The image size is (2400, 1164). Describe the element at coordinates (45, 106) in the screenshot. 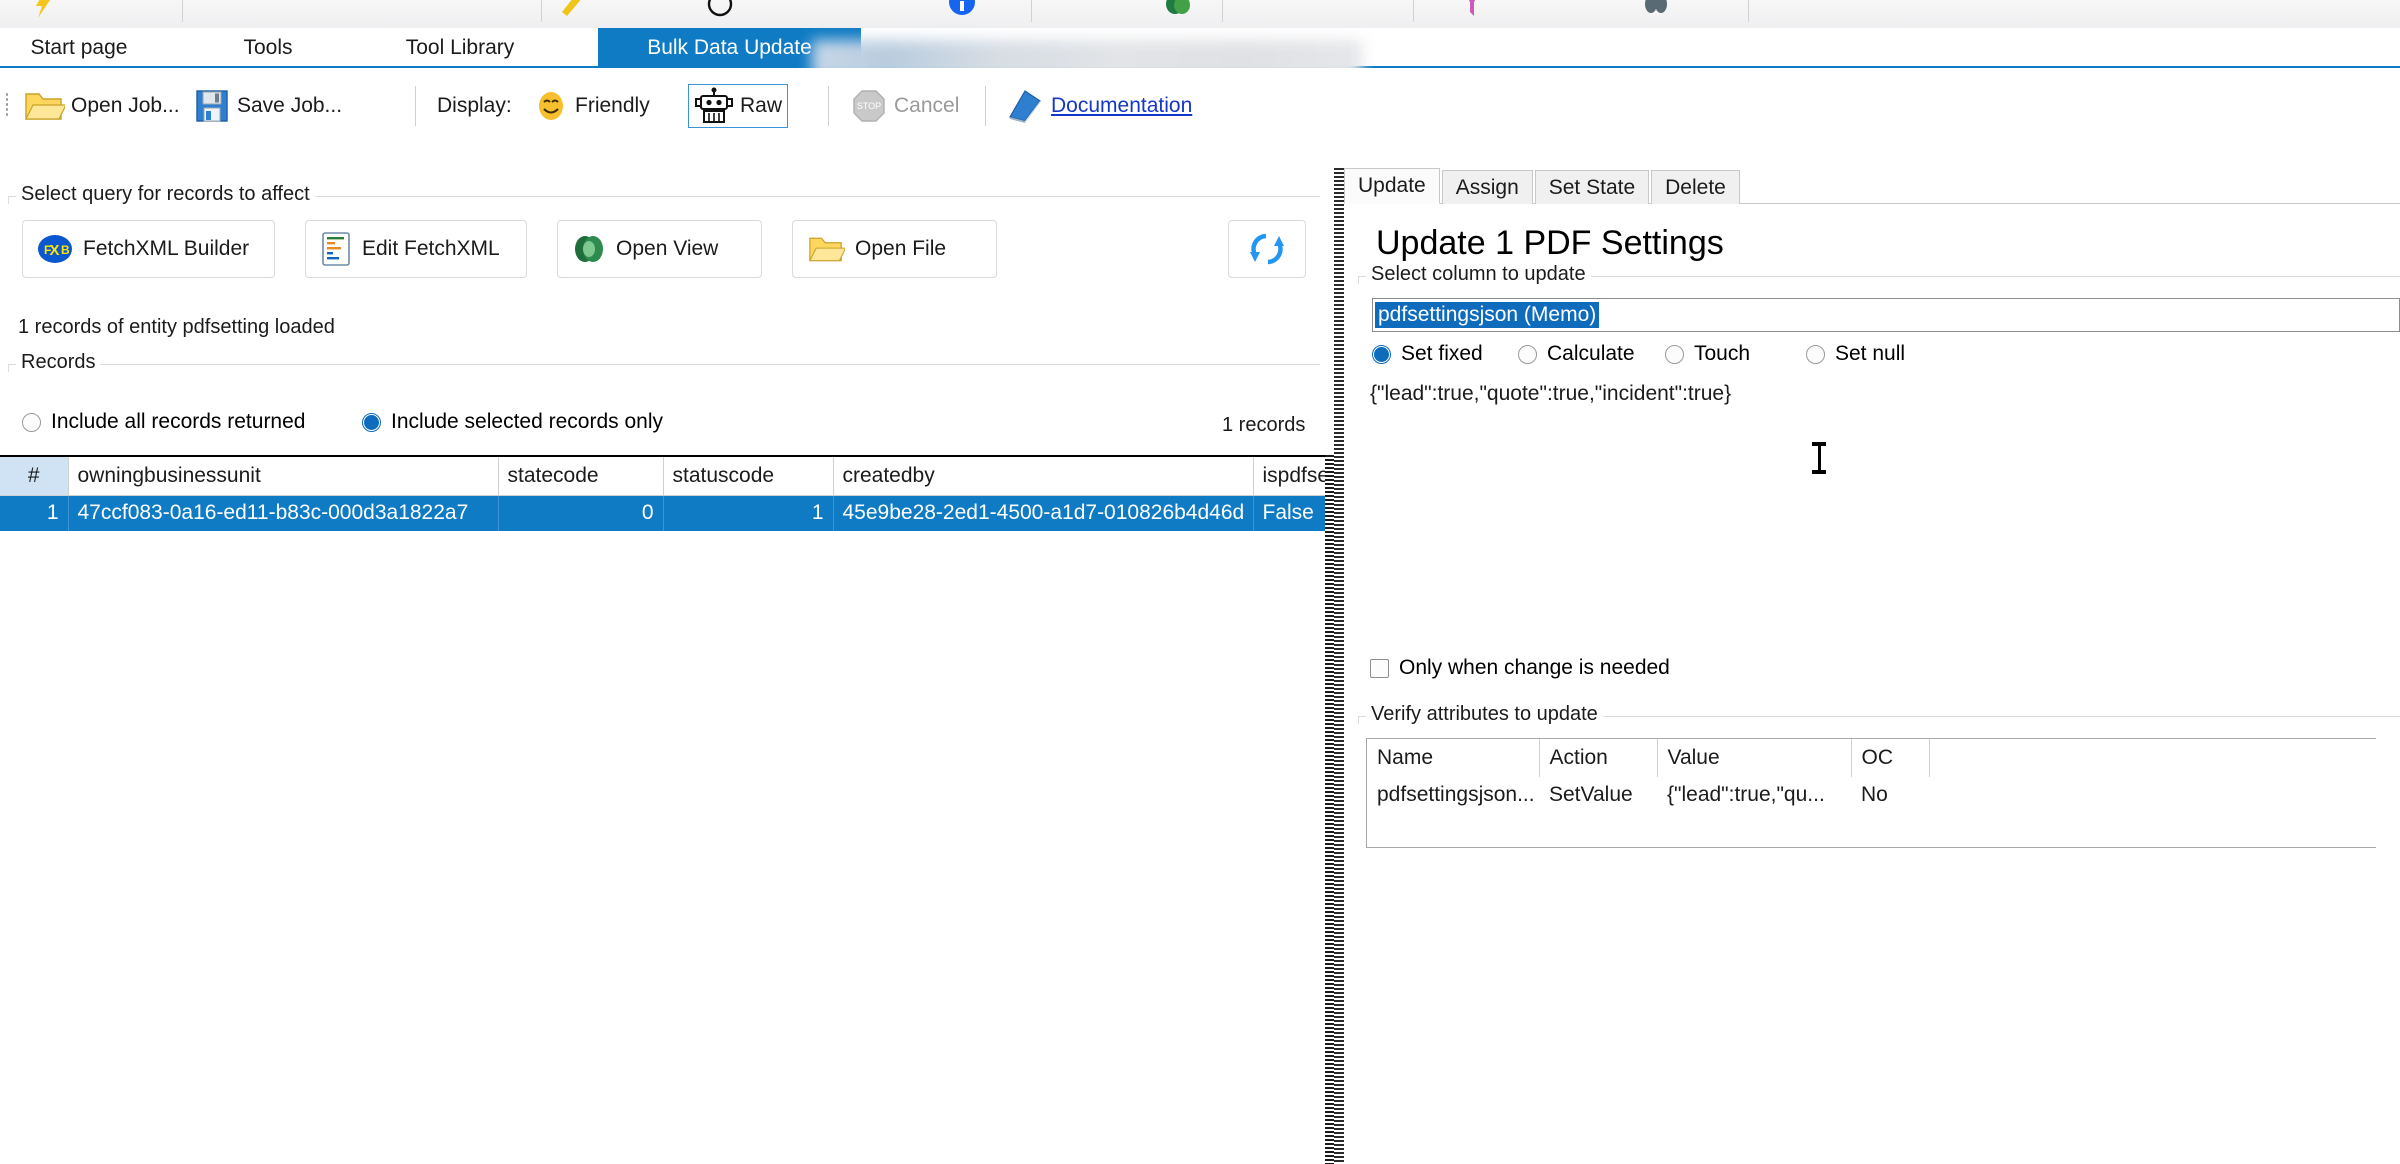

I see `folder-open-icon` at that location.